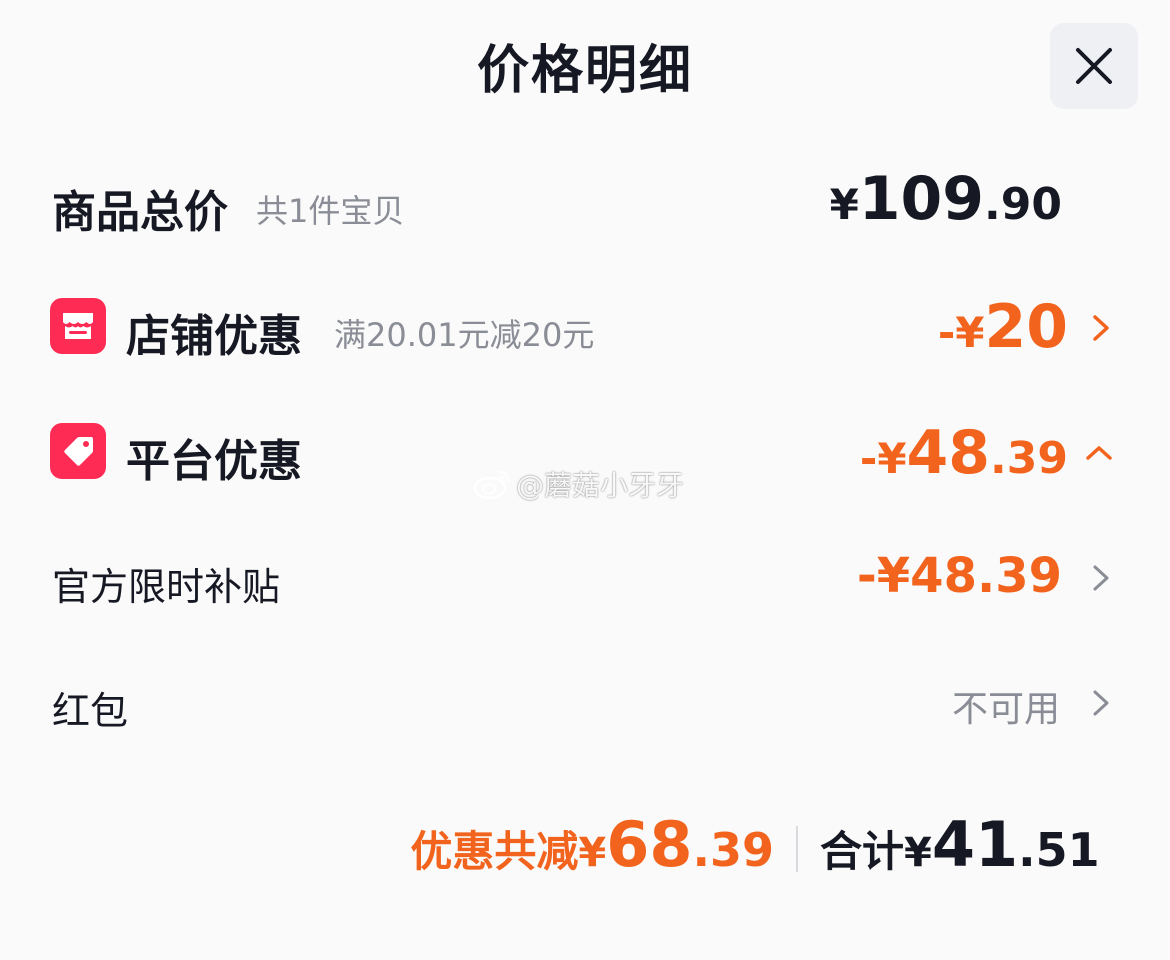  I want to click on total-discount: 优惠共减¥68.39, so click(592, 844).